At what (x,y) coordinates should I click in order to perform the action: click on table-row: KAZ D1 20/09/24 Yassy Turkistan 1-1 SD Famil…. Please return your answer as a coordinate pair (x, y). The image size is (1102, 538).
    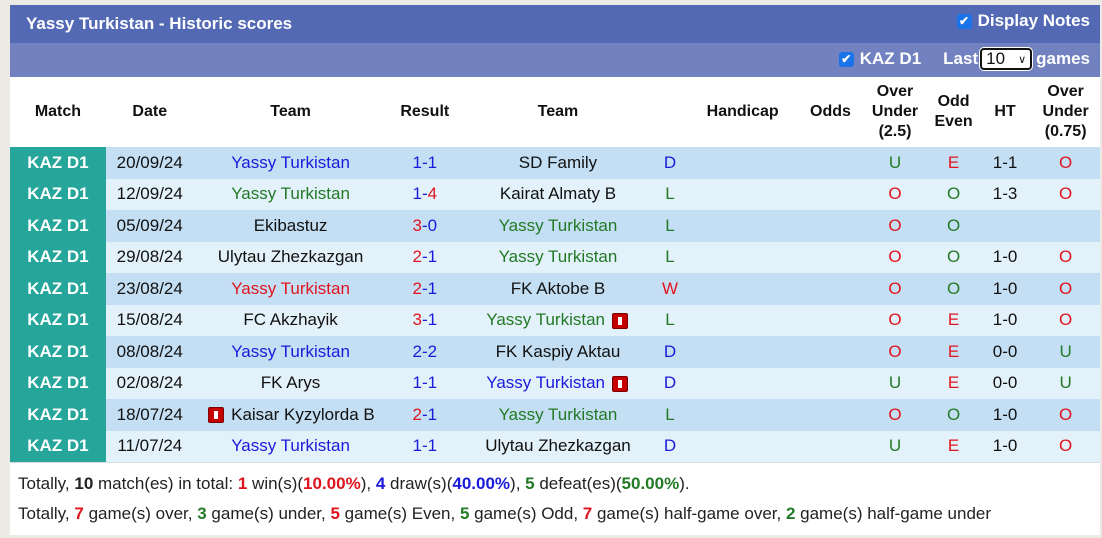
    Looking at the image, I should click on (555, 163).